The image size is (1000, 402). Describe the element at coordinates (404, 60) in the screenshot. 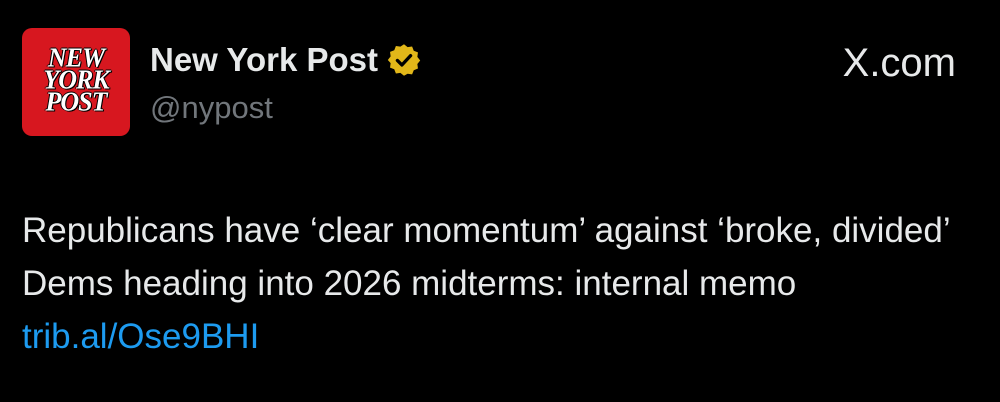

I see `verified-badge-icon` at that location.